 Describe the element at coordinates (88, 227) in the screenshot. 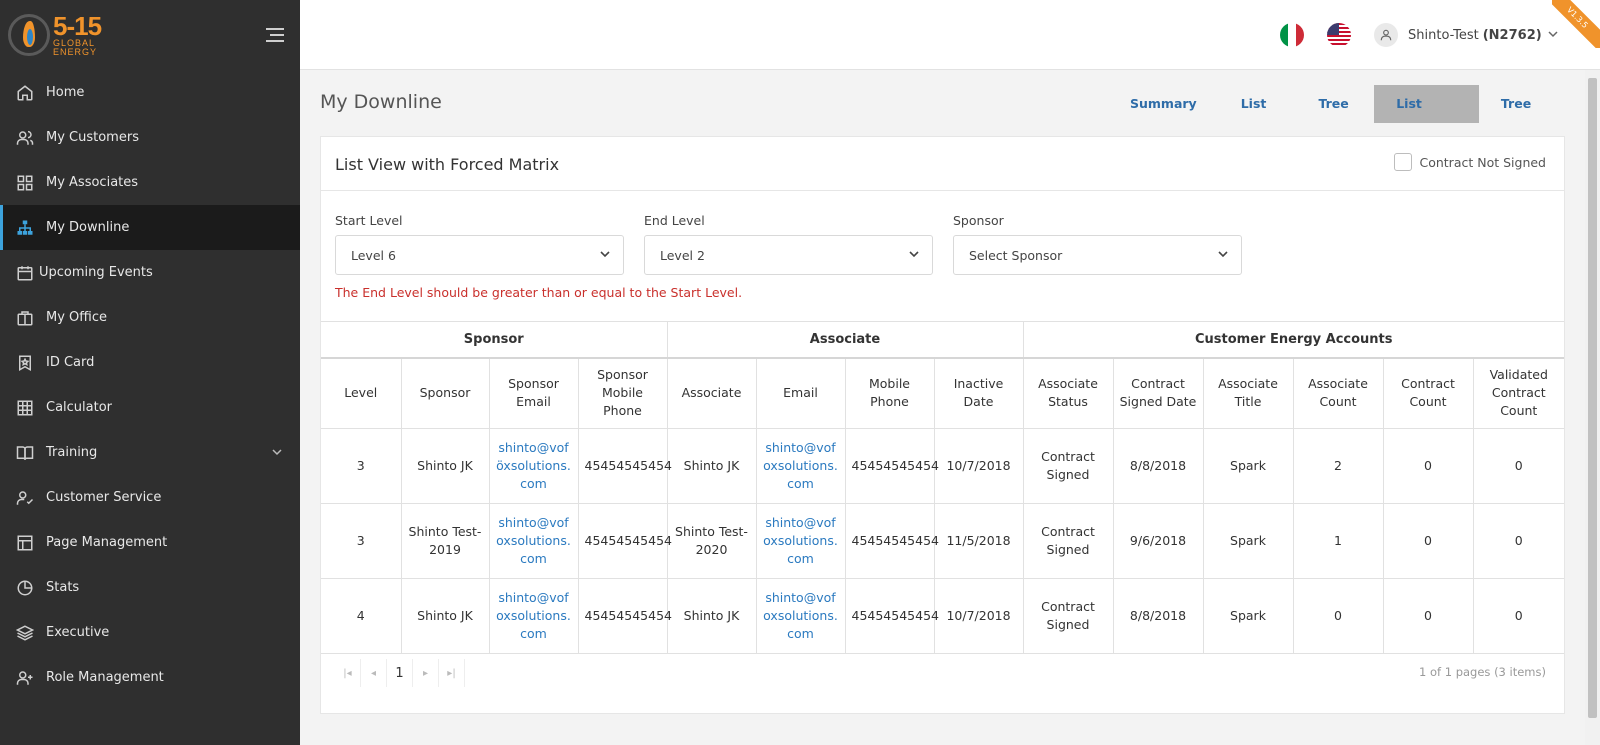

I see `sidebar-item-label: My Downline` at that location.